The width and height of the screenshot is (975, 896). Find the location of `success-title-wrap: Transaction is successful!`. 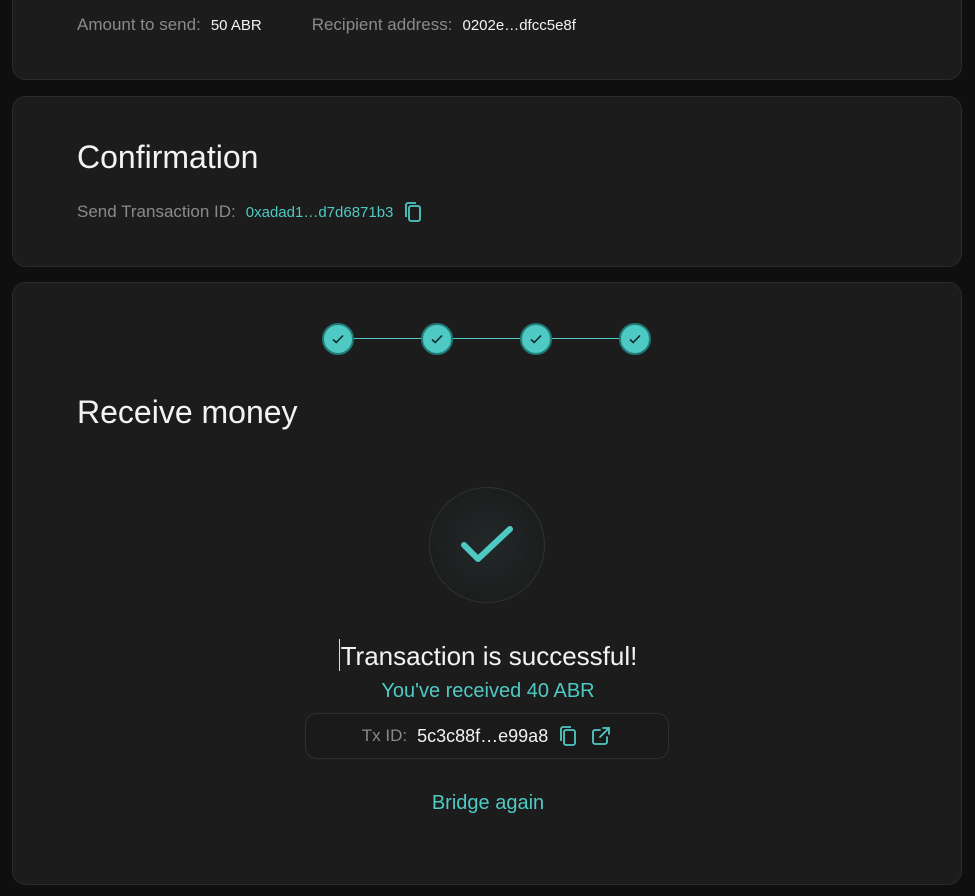

success-title-wrap: Transaction is successful! is located at coordinates (488, 655).